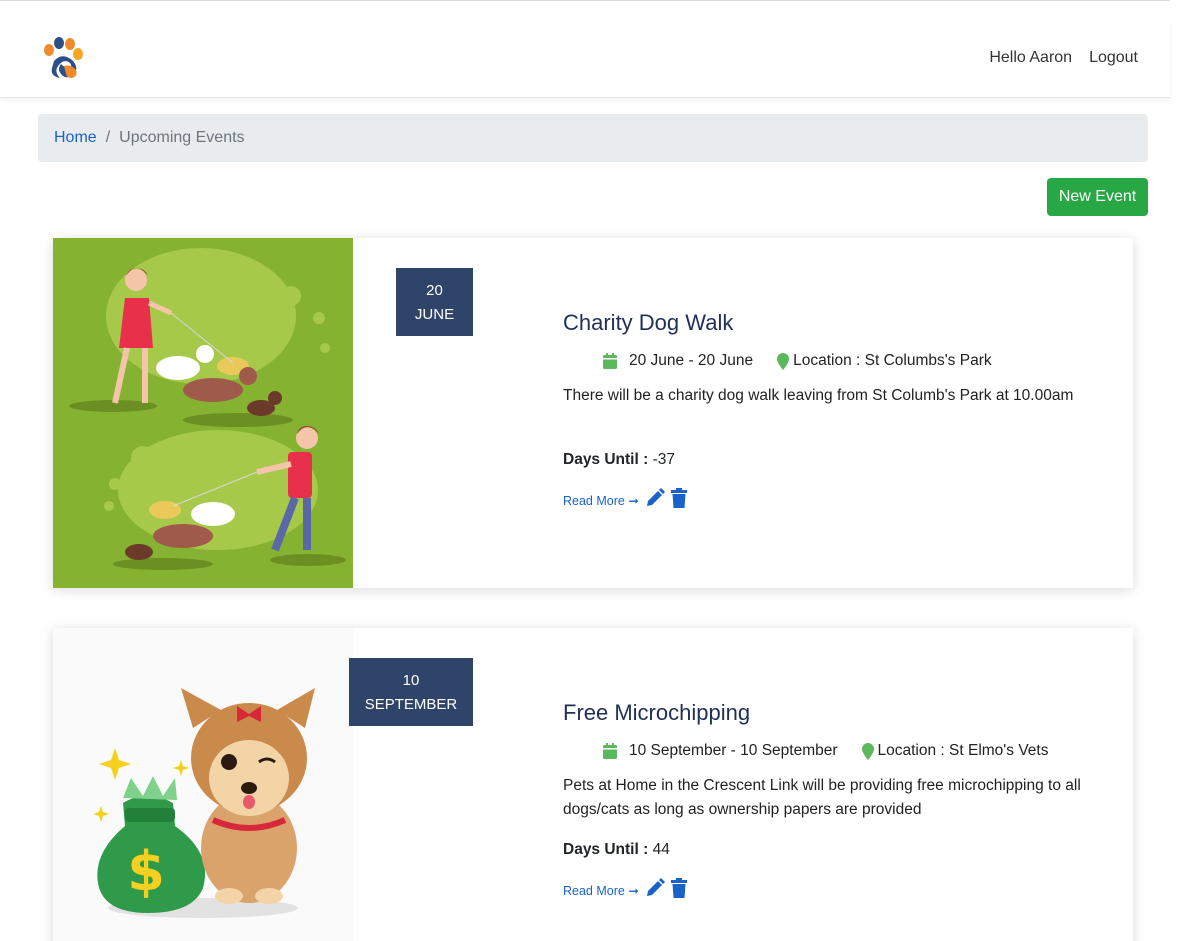 The image size is (1186, 941). I want to click on event-location: Location : St Elmo's Vets, so click(955, 751).